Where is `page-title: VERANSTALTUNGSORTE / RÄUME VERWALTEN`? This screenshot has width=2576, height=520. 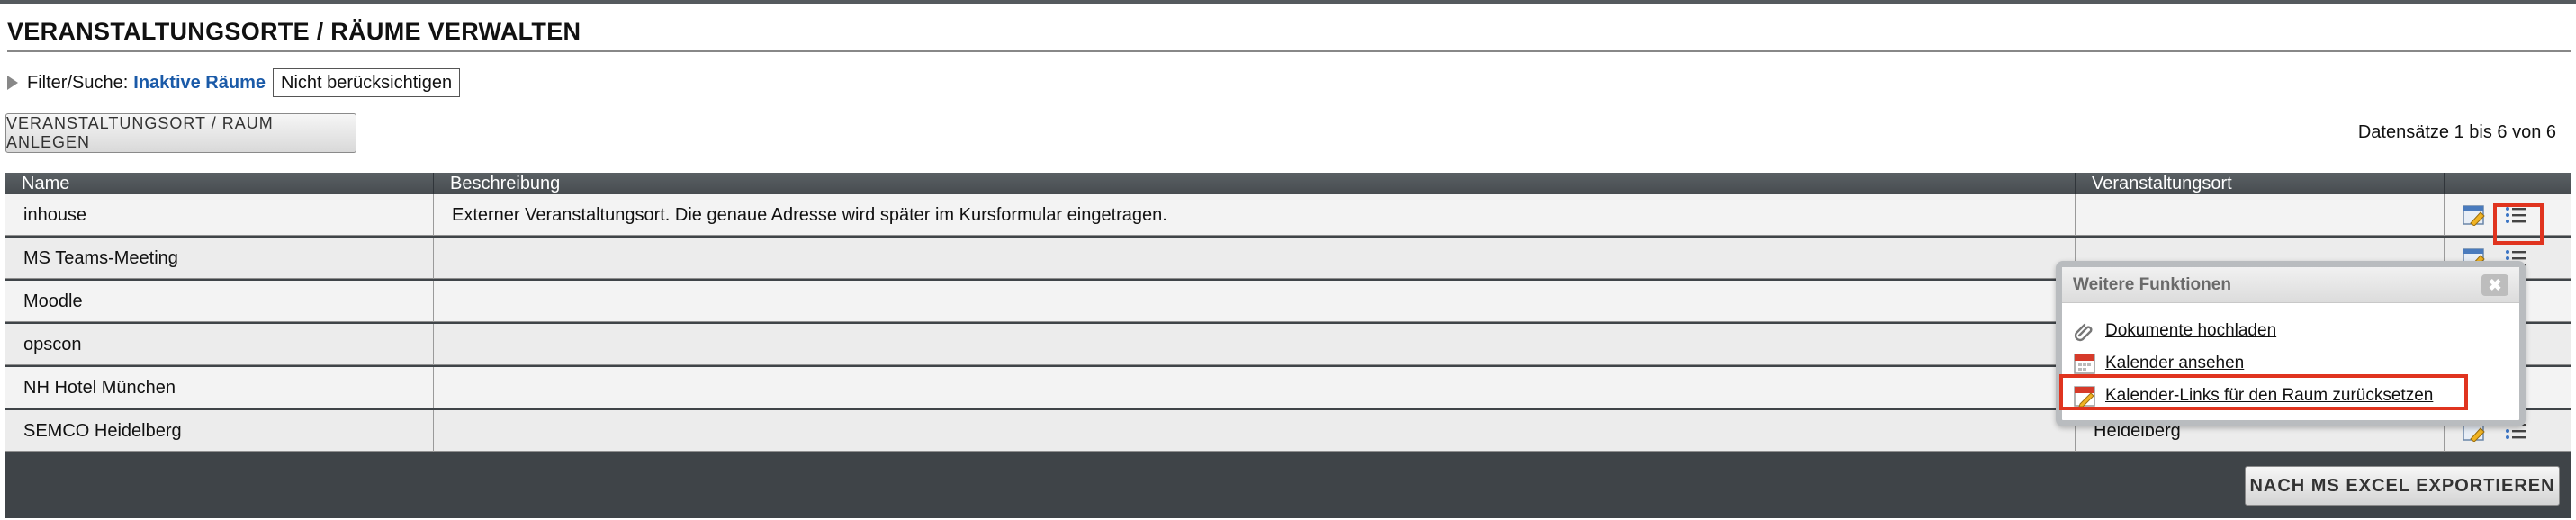 page-title: VERANSTALTUNGSORTE / RÄUME VERWALTEN is located at coordinates (294, 32).